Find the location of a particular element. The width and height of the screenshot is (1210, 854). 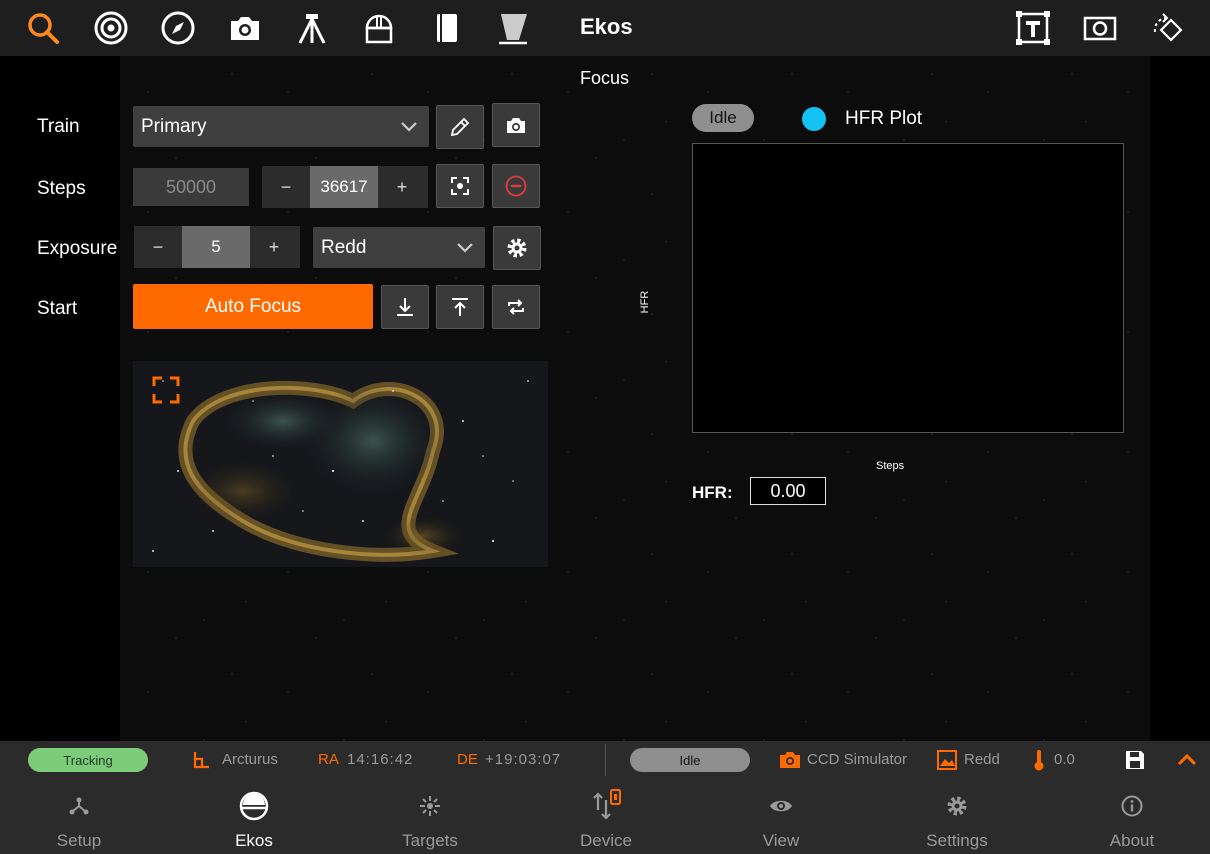

ra-label: RA is located at coordinates (328, 759).